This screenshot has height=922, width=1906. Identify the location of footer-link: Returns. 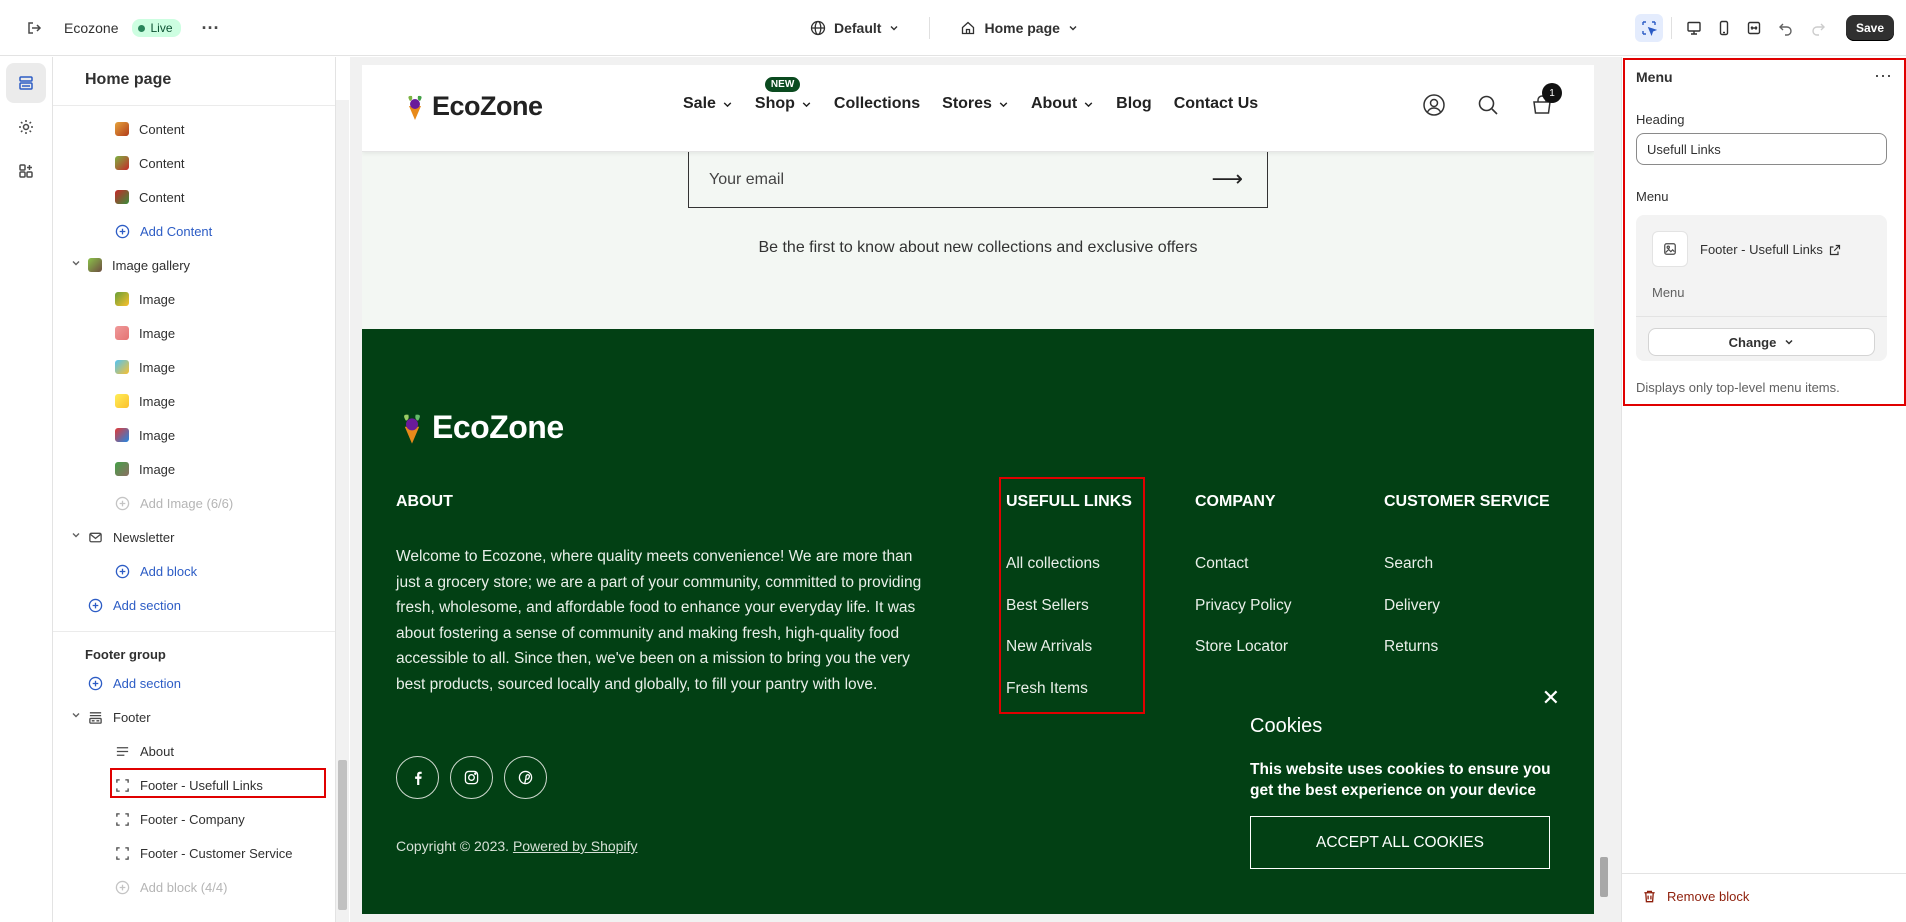
(1411, 647).